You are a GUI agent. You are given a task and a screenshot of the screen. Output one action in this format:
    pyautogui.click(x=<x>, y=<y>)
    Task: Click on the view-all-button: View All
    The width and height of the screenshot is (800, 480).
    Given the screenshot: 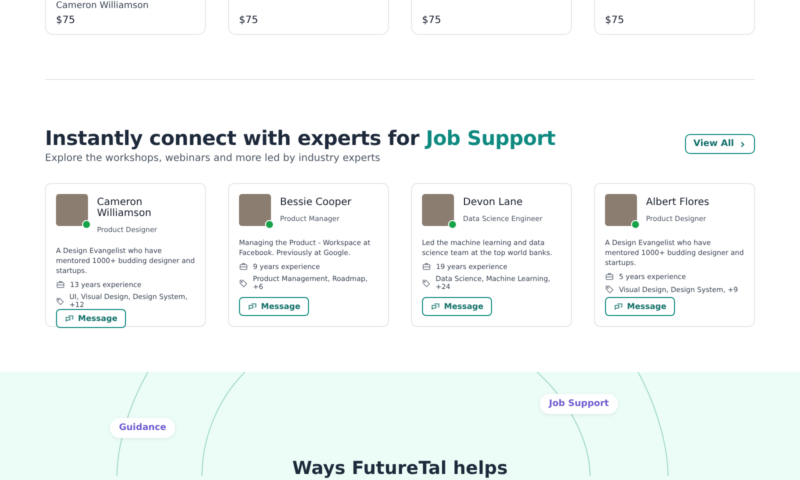 What is the action you would take?
    pyautogui.click(x=720, y=144)
    